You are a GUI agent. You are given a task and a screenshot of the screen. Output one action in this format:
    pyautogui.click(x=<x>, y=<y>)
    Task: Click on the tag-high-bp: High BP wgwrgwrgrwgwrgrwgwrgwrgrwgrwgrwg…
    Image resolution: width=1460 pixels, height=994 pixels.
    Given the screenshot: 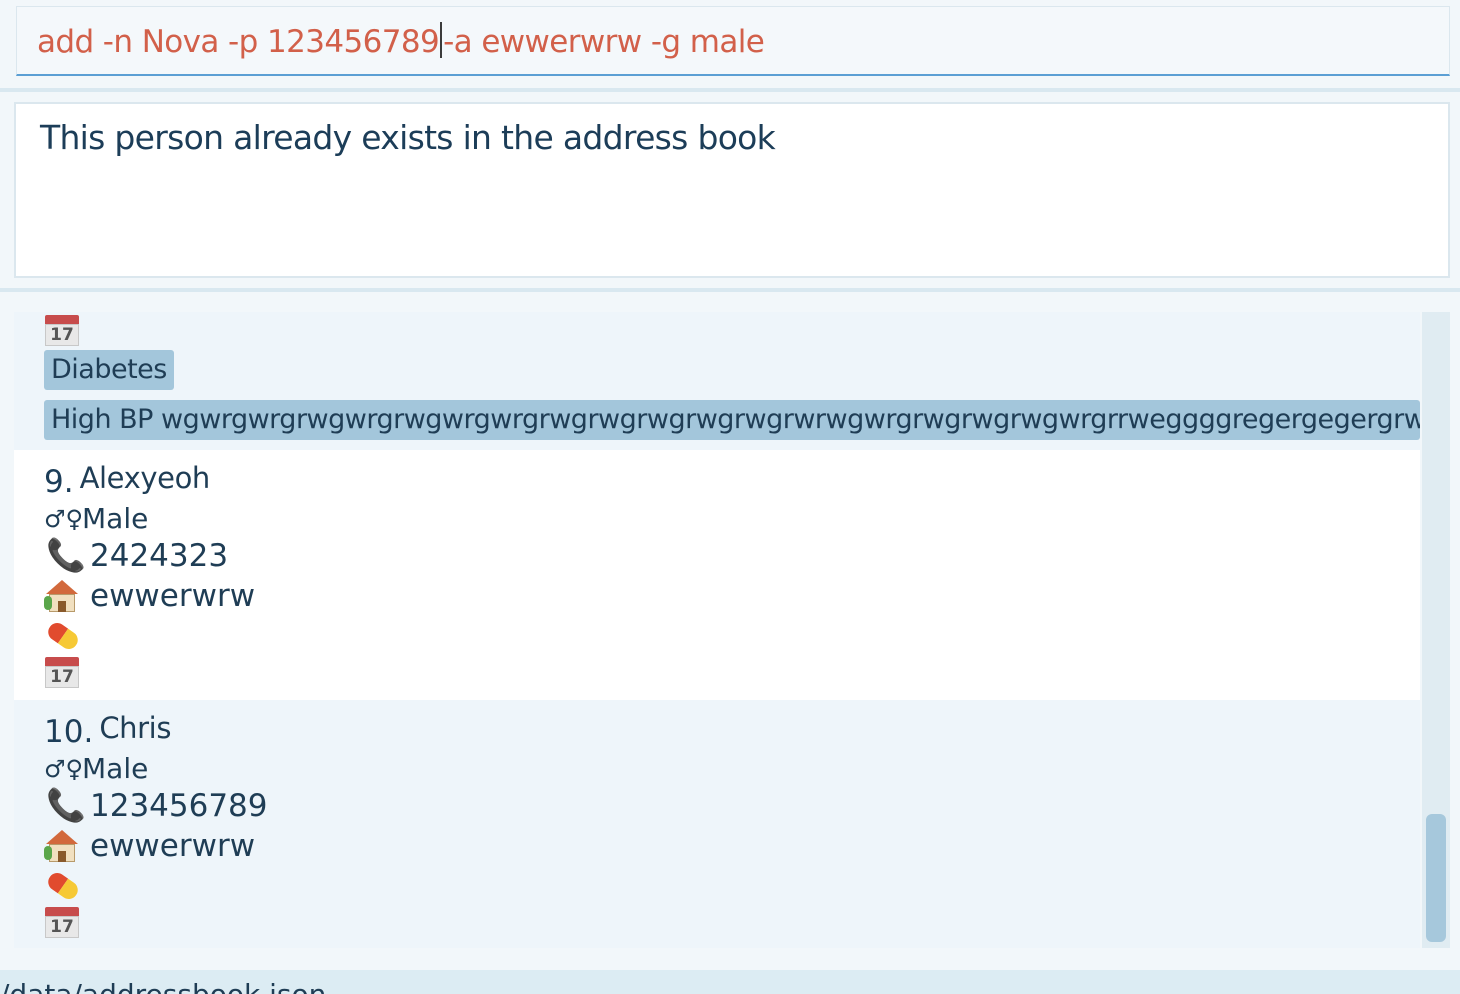 What is the action you would take?
    pyautogui.click(x=732, y=420)
    